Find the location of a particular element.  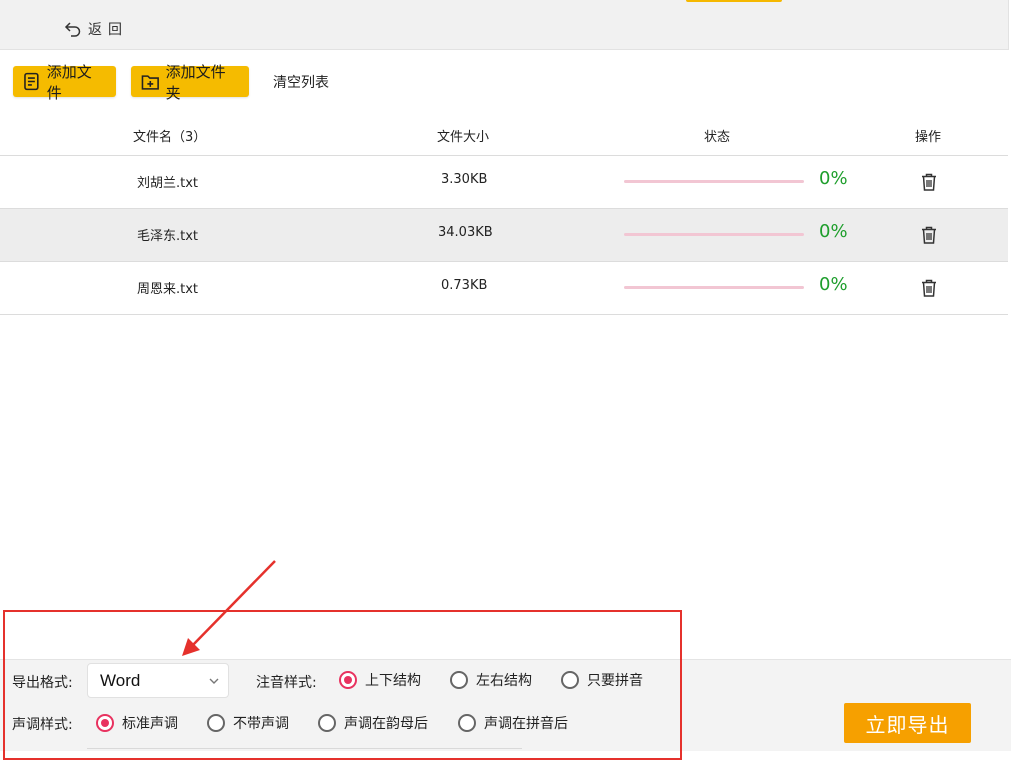

file-size: 0.73KB is located at coordinates (464, 285).